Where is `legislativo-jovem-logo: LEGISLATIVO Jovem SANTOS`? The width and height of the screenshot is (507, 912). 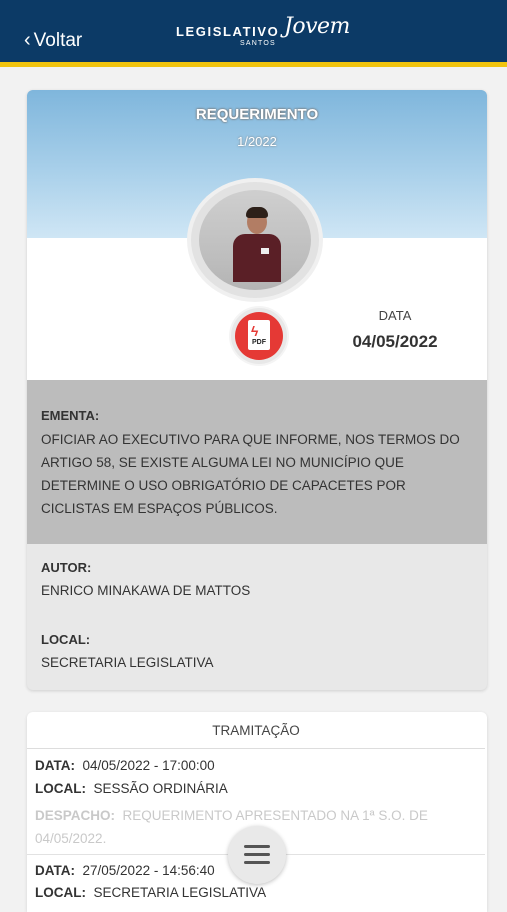
legislativo-jovem-logo: LEGISLATIVO Jovem SANTOS is located at coordinates (266, 35).